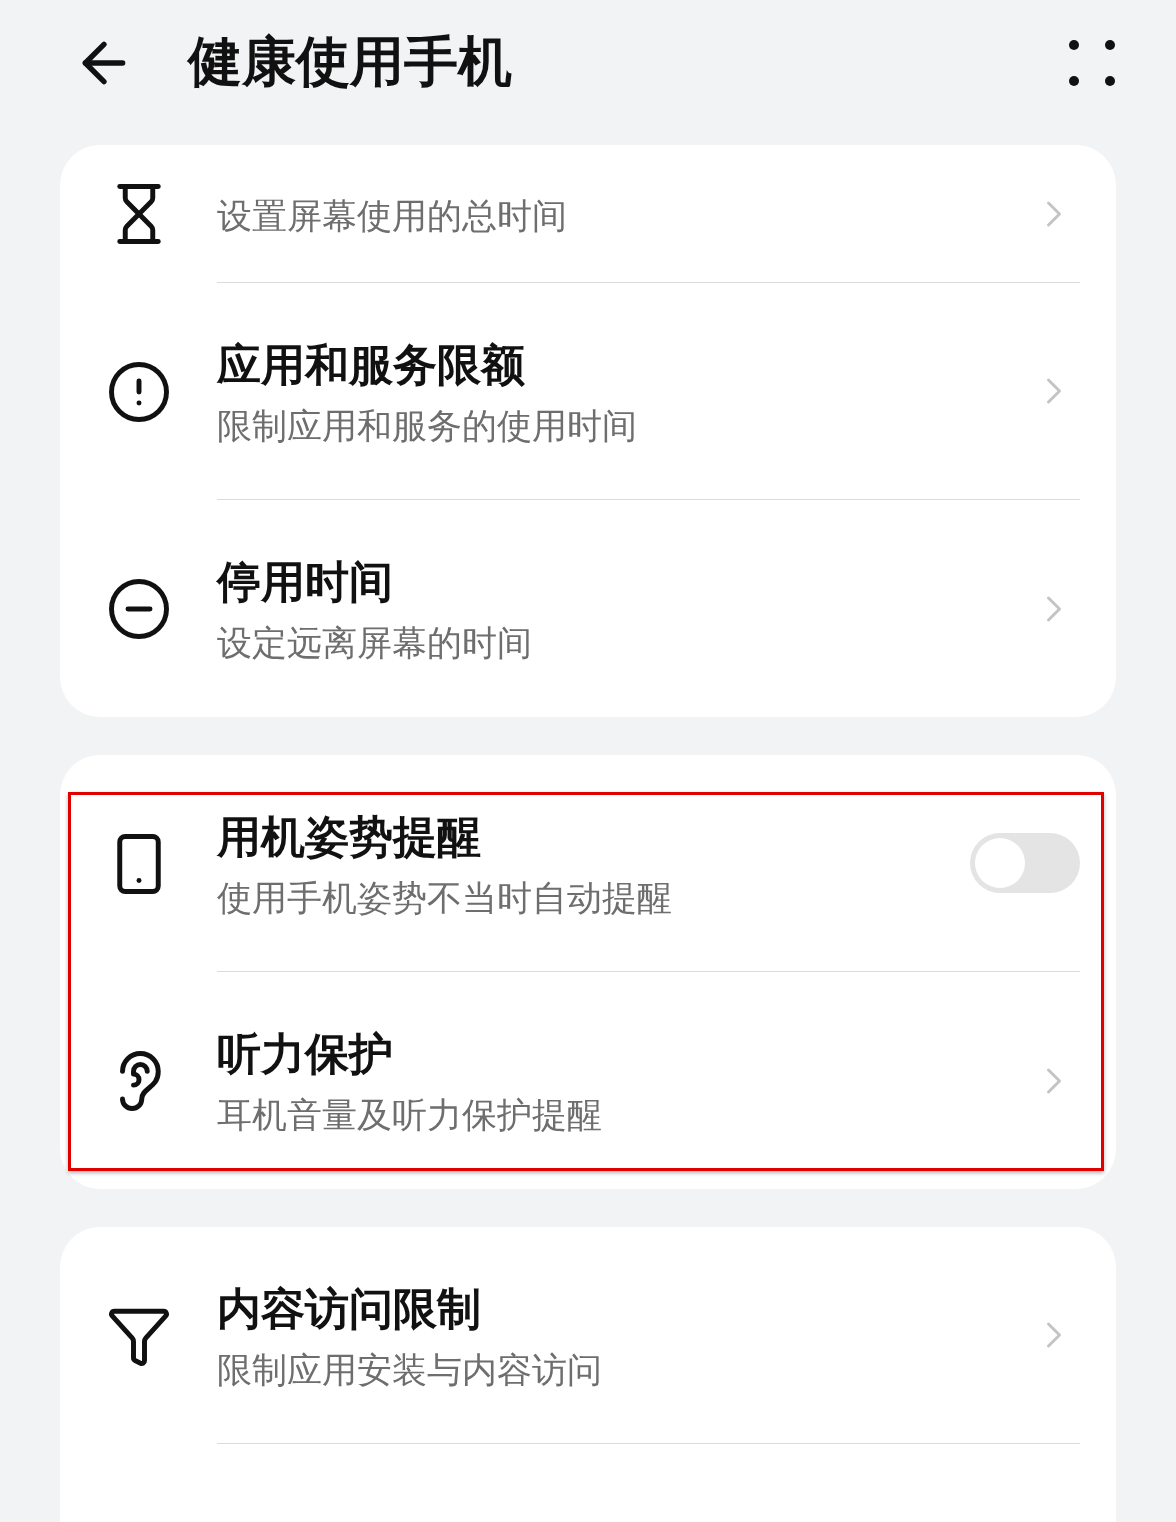 This screenshot has width=1176, height=1522. What do you see at coordinates (410, 1116) in the screenshot?
I see `setting-description: 耳机音量及听力保护提醒` at bounding box center [410, 1116].